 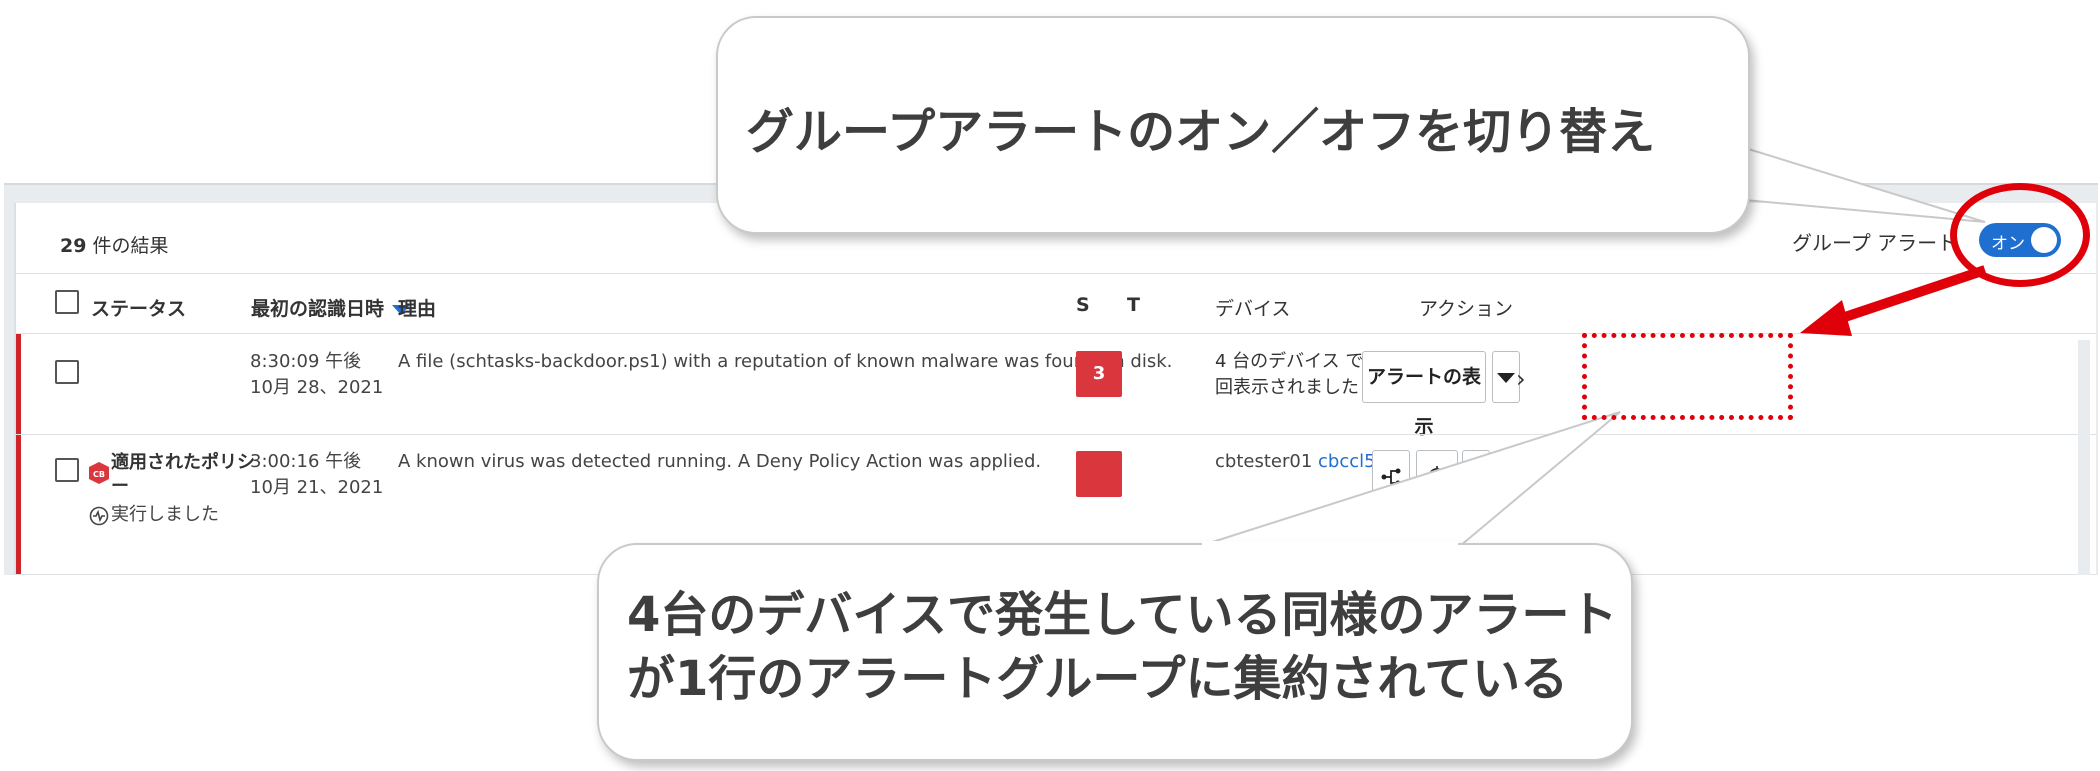 I want to click on callout-line2: が1行のアラートグループに集約されている, so click(x=1098, y=679).